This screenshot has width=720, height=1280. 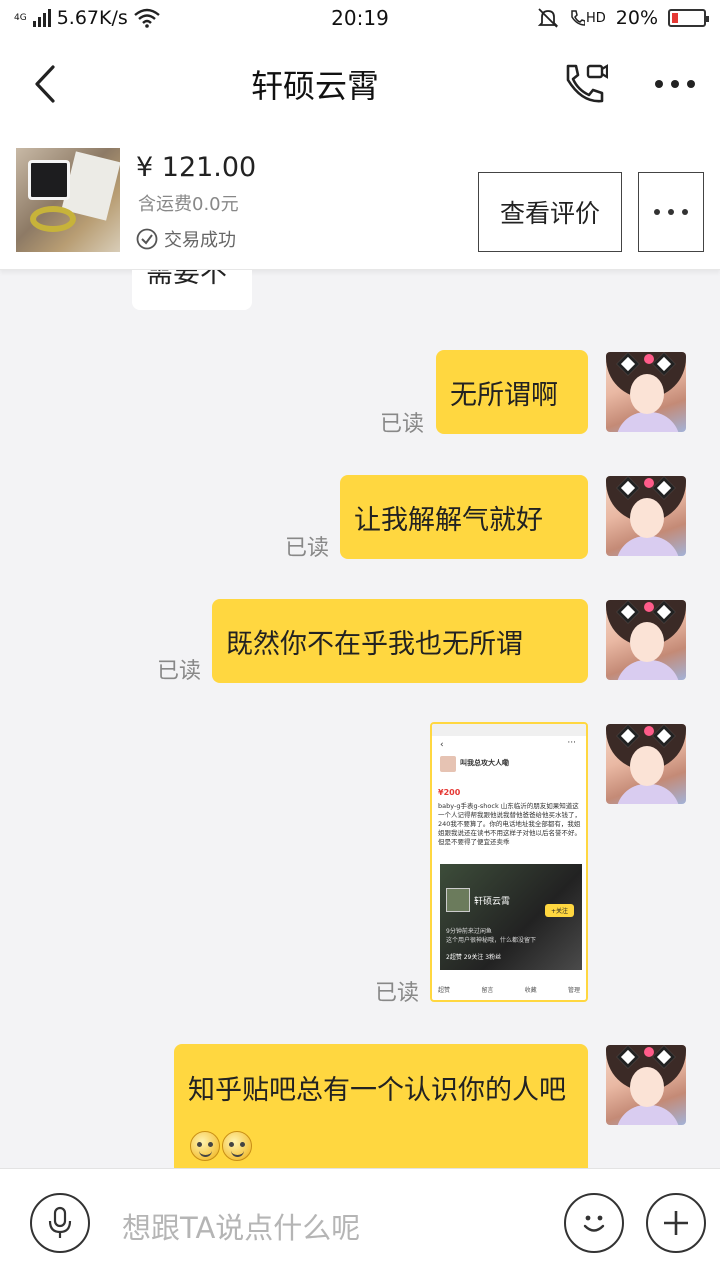 I want to click on emoji-button, so click(x=594, y=1223).